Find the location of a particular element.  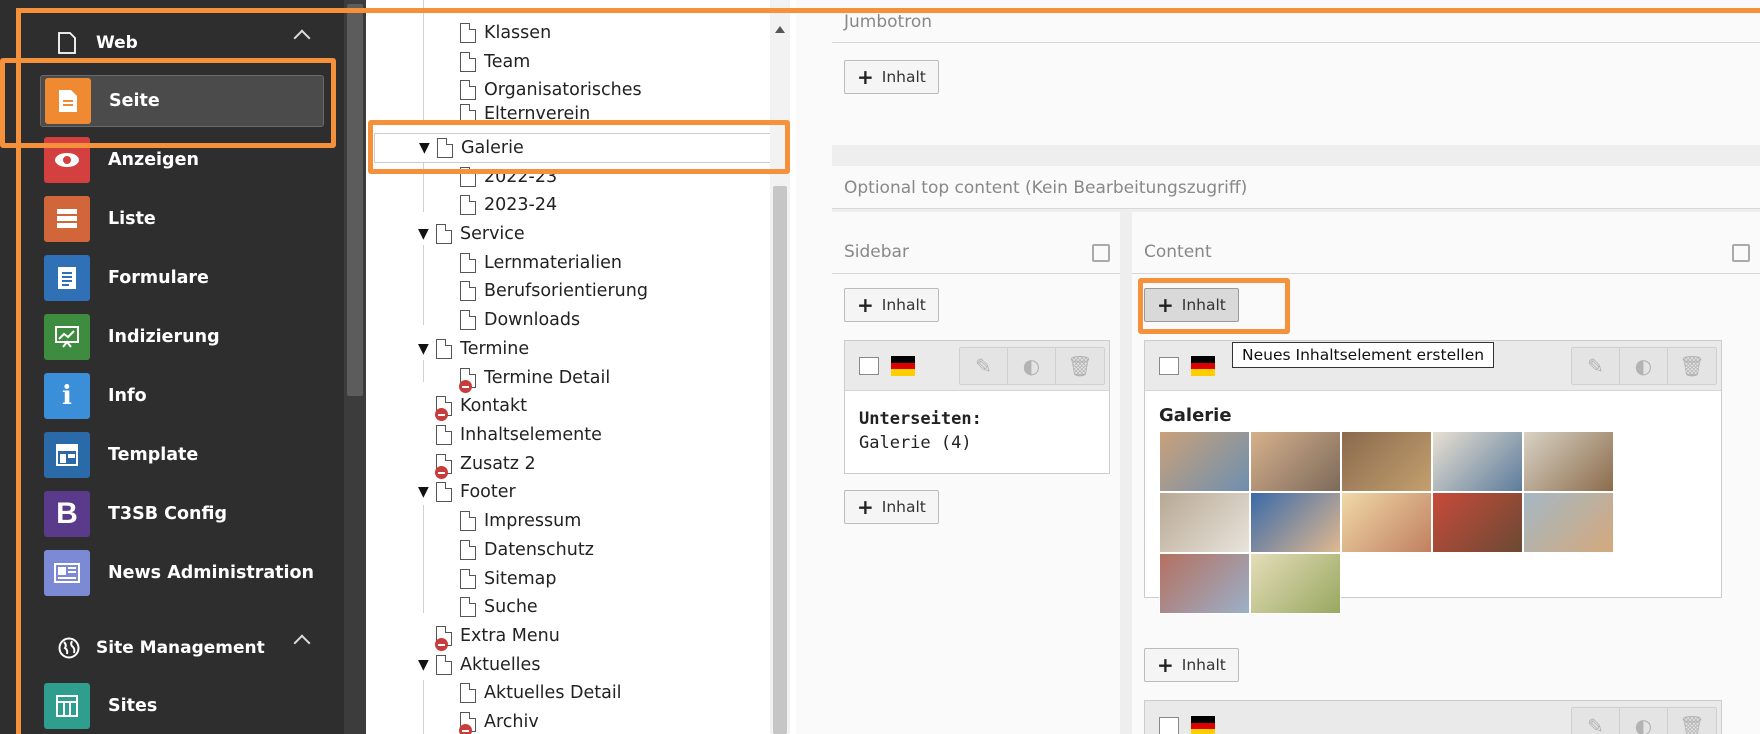

tree-node-galerie: ▼ Galerie is located at coordinates (573, 148).